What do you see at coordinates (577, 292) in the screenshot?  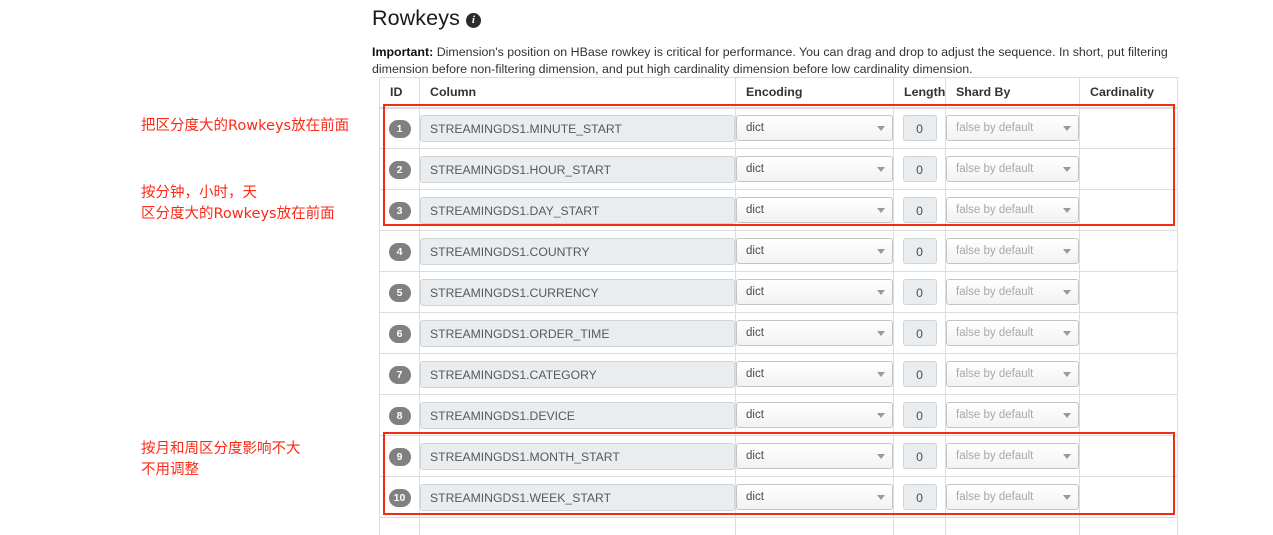 I see `column-name-input: STREAMINGDS1.CURRENCY` at bounding box center [577, 292].